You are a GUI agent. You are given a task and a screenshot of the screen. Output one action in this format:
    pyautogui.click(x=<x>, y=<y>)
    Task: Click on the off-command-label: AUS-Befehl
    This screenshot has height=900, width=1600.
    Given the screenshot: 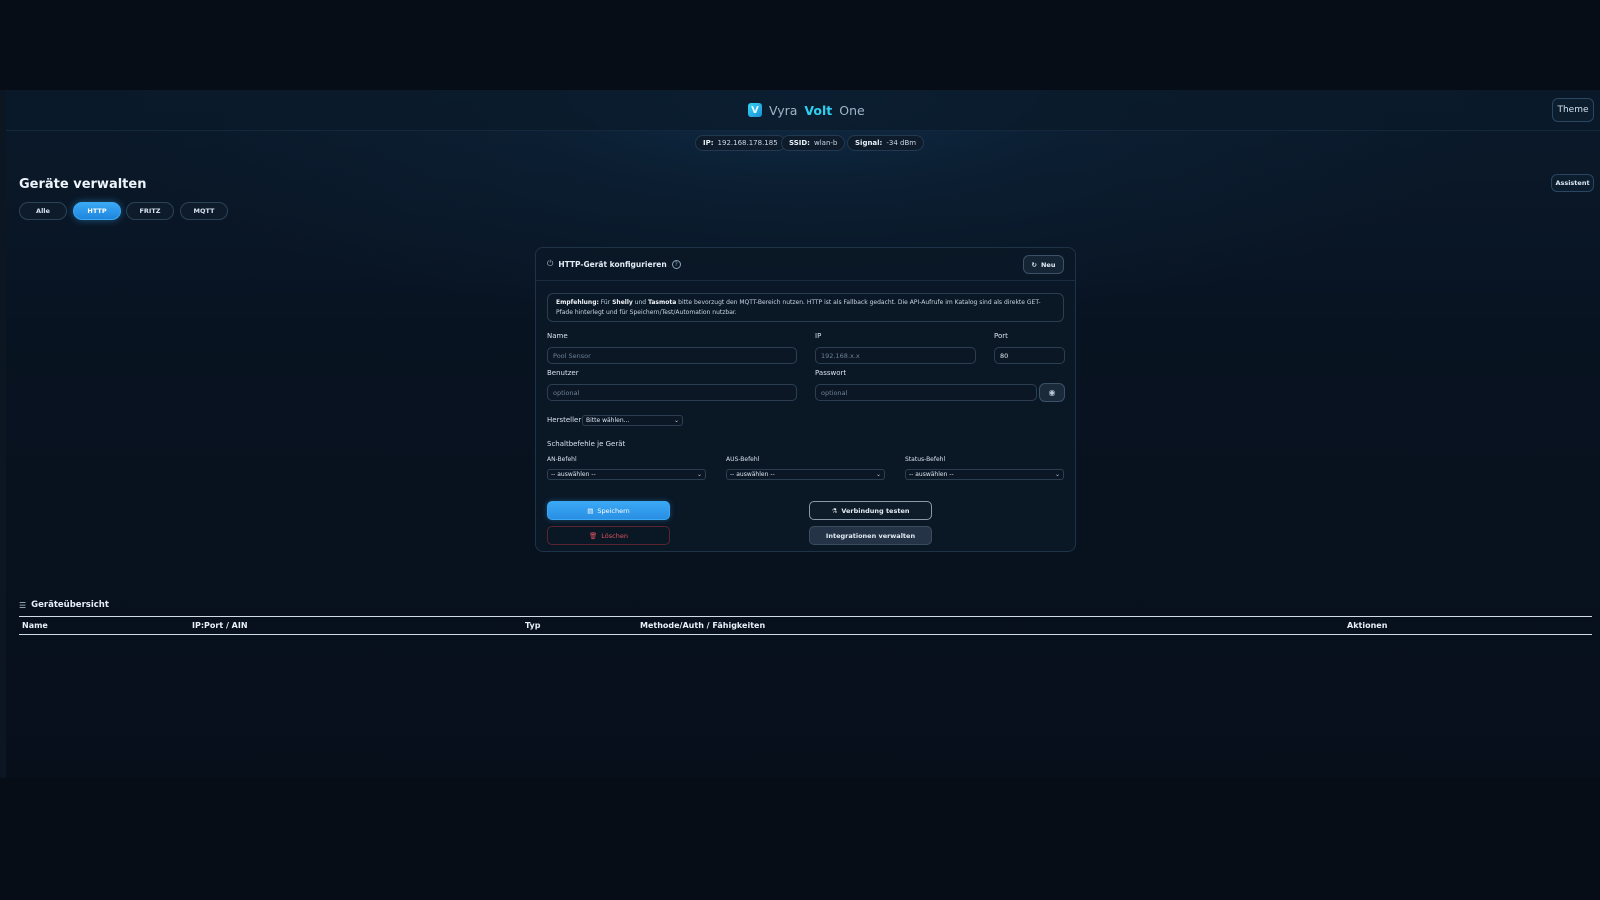 What is the action you would take?
    pyautogui.click(x=743, y=459)
    